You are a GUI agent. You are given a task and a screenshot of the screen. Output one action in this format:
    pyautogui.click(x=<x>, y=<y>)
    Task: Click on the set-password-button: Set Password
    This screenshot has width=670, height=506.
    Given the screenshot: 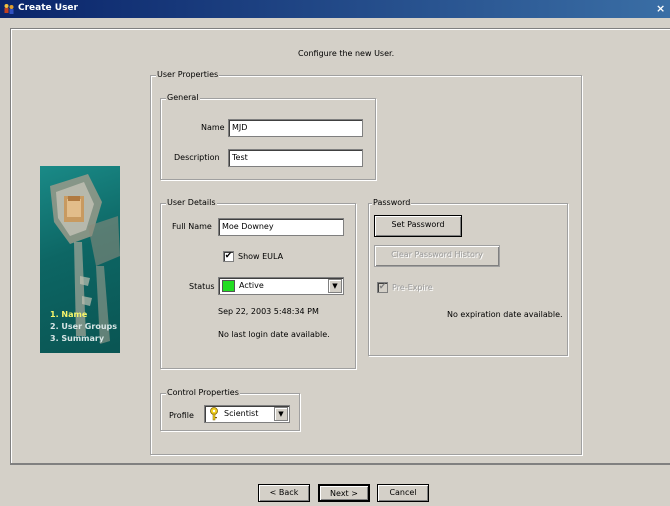 What is the action you would take?
    pyautogui.click(x=418, y=226)
    